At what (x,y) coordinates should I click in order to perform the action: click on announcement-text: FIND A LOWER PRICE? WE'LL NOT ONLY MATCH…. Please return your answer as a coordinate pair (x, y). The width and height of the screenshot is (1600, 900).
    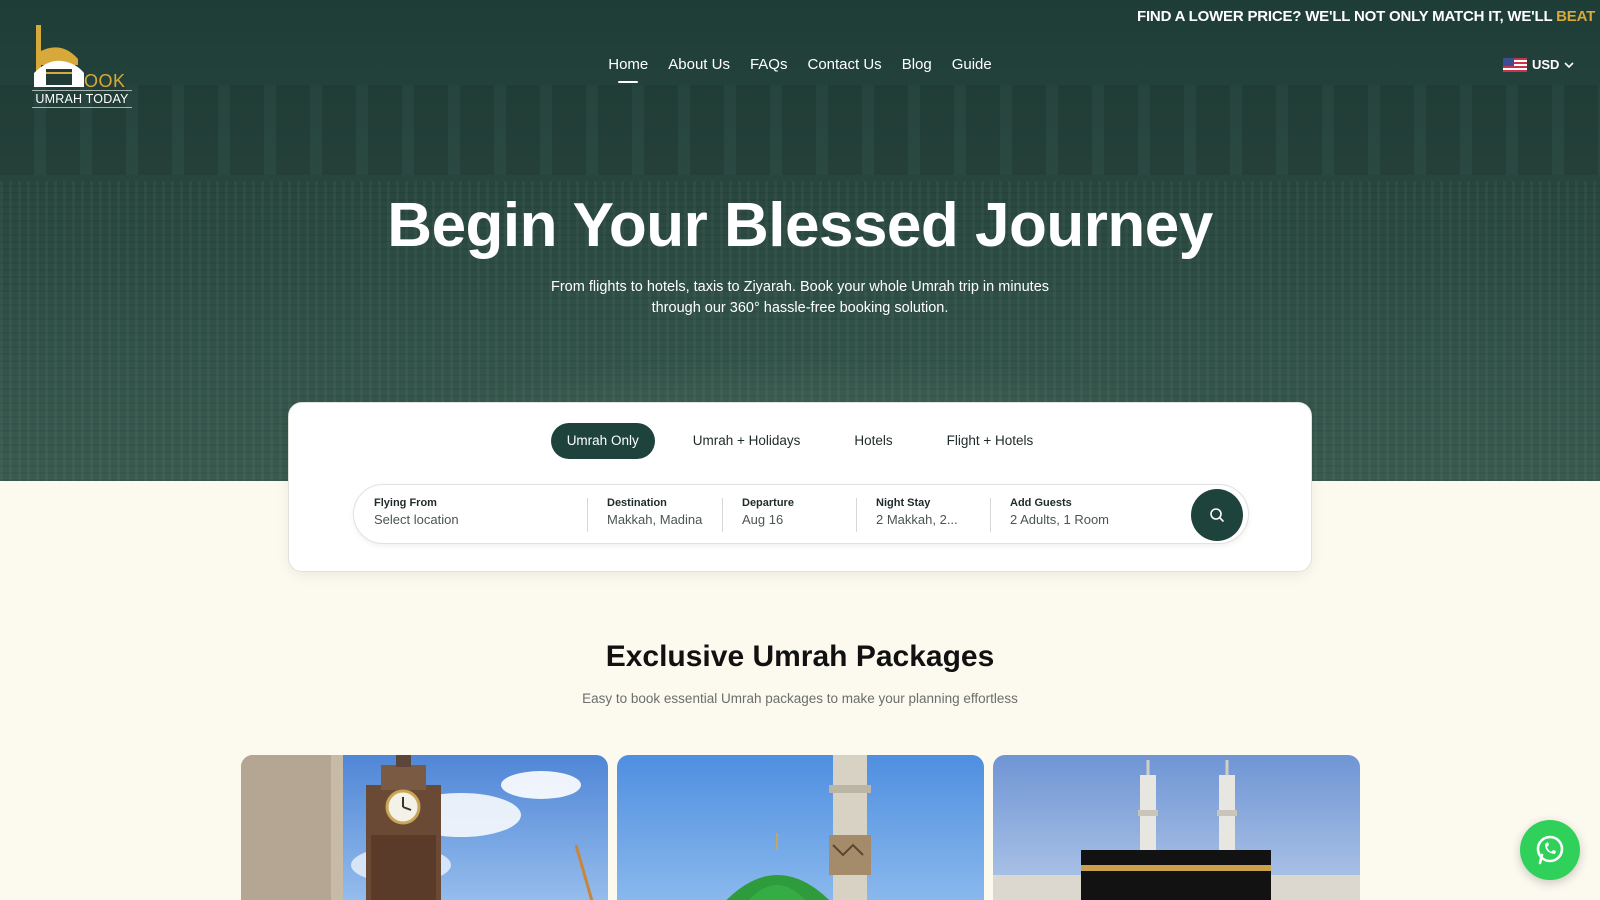
    Looking at the image, I should click on (1345, 16).